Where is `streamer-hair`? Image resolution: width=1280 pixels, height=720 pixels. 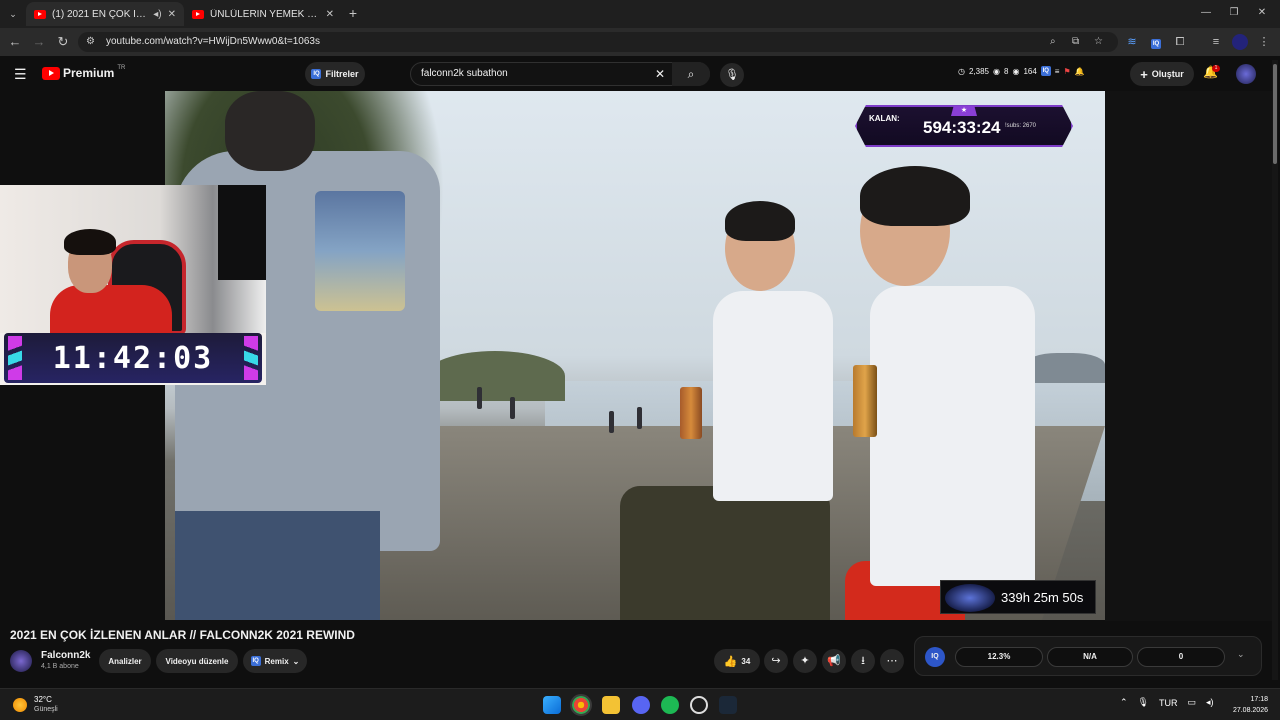 streamer-hair is located at coordinates (90, 242).